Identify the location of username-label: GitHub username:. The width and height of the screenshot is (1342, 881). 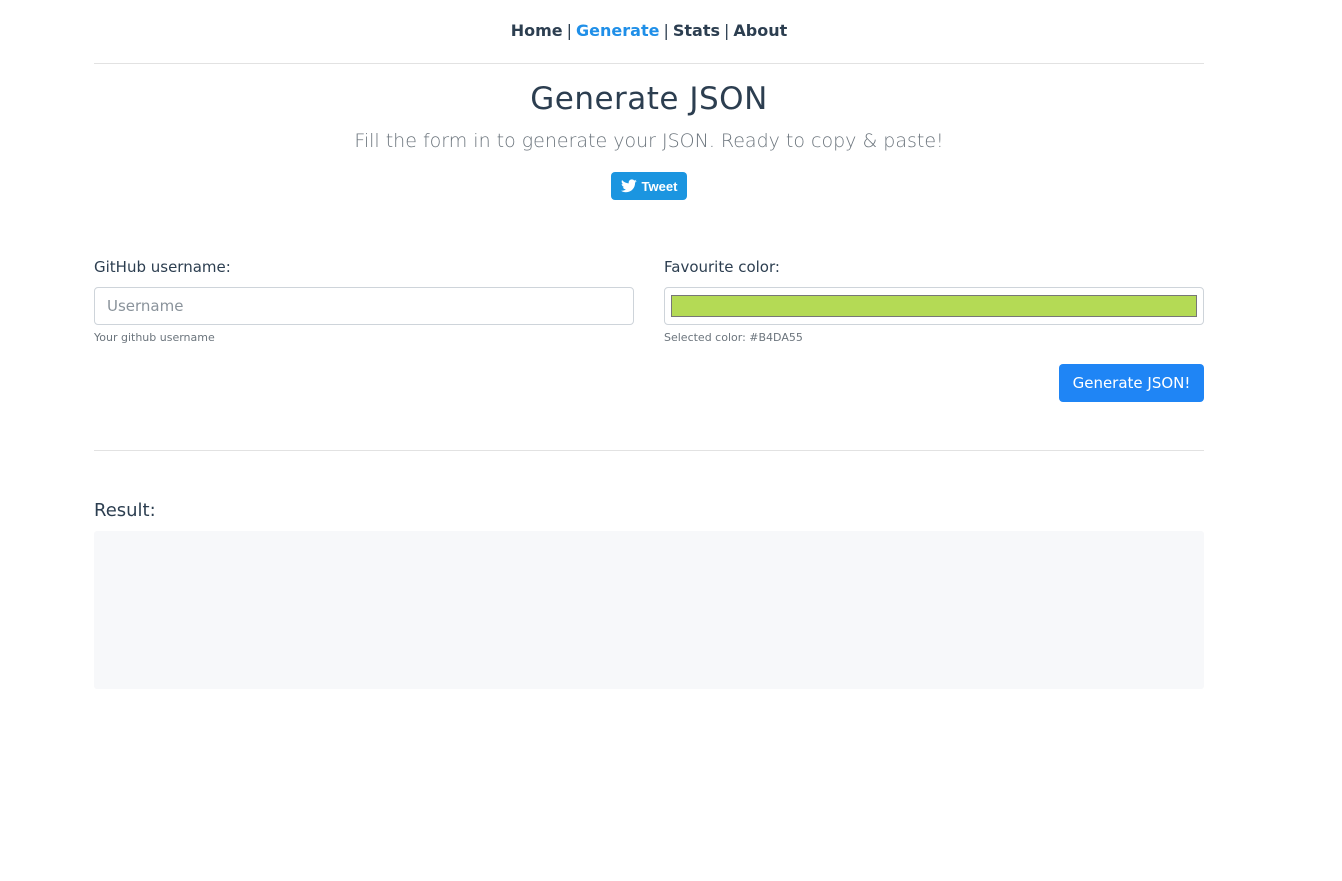
(162, 267).